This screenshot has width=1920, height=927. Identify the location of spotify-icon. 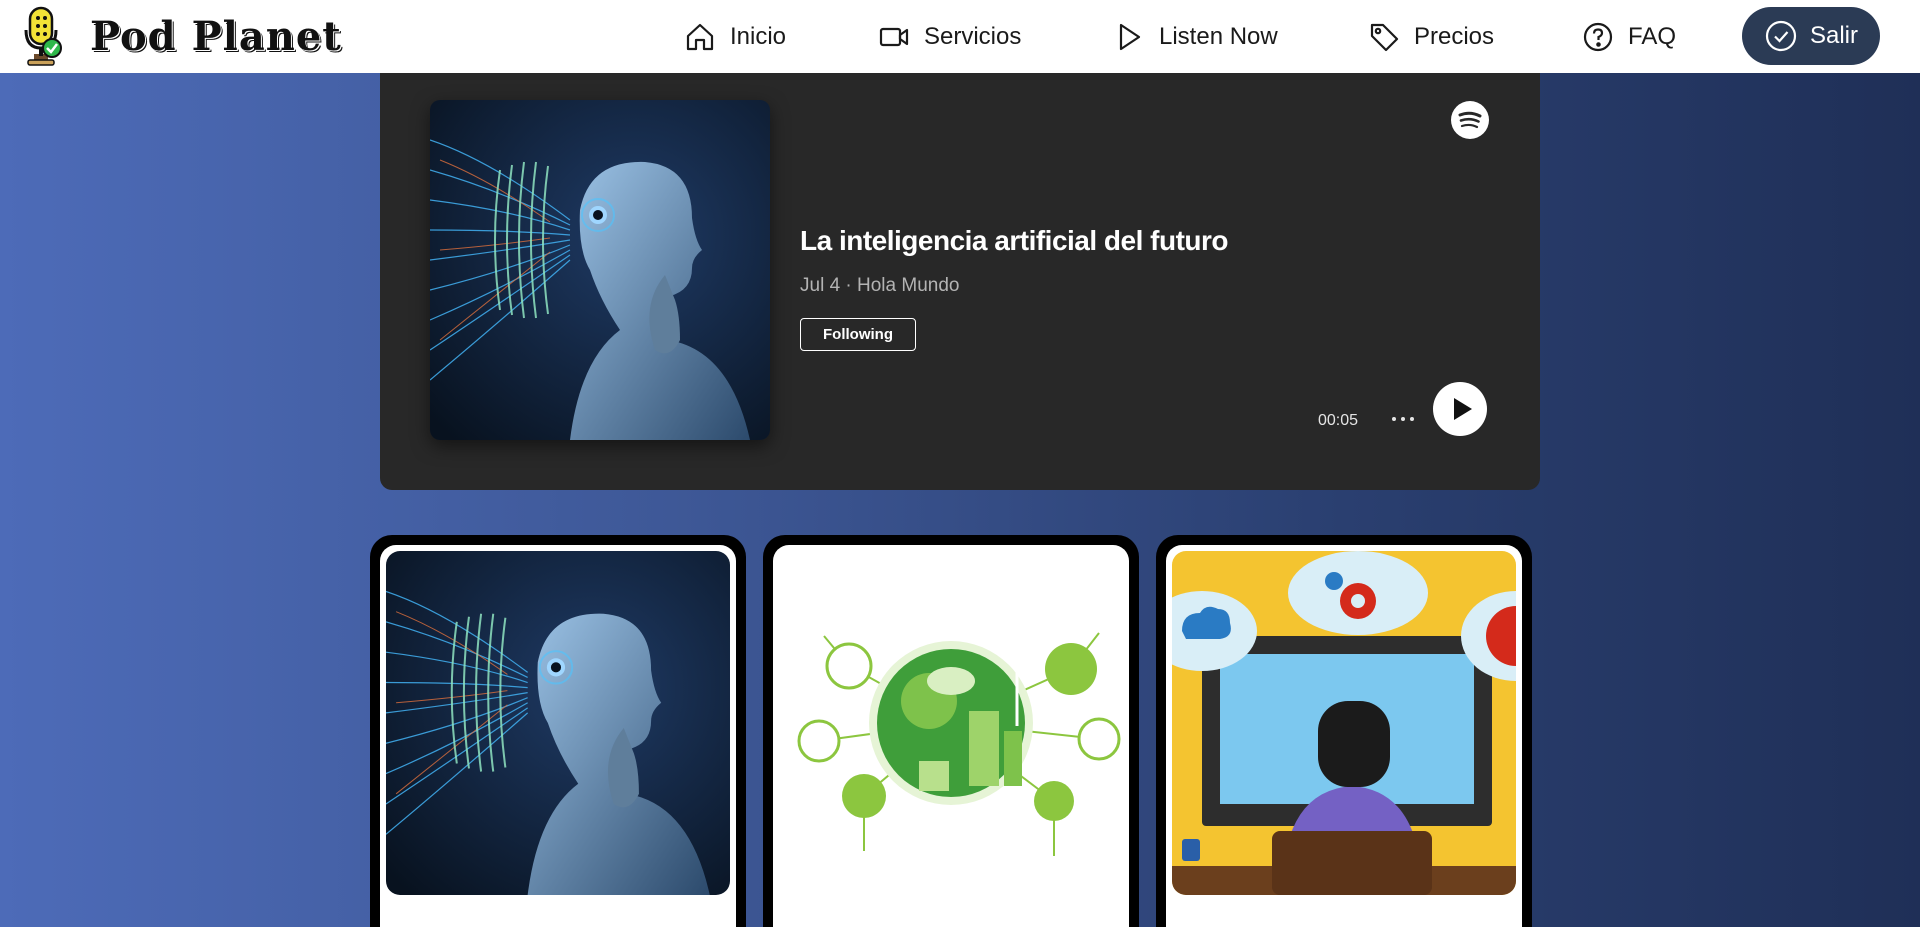
(1470, 120).